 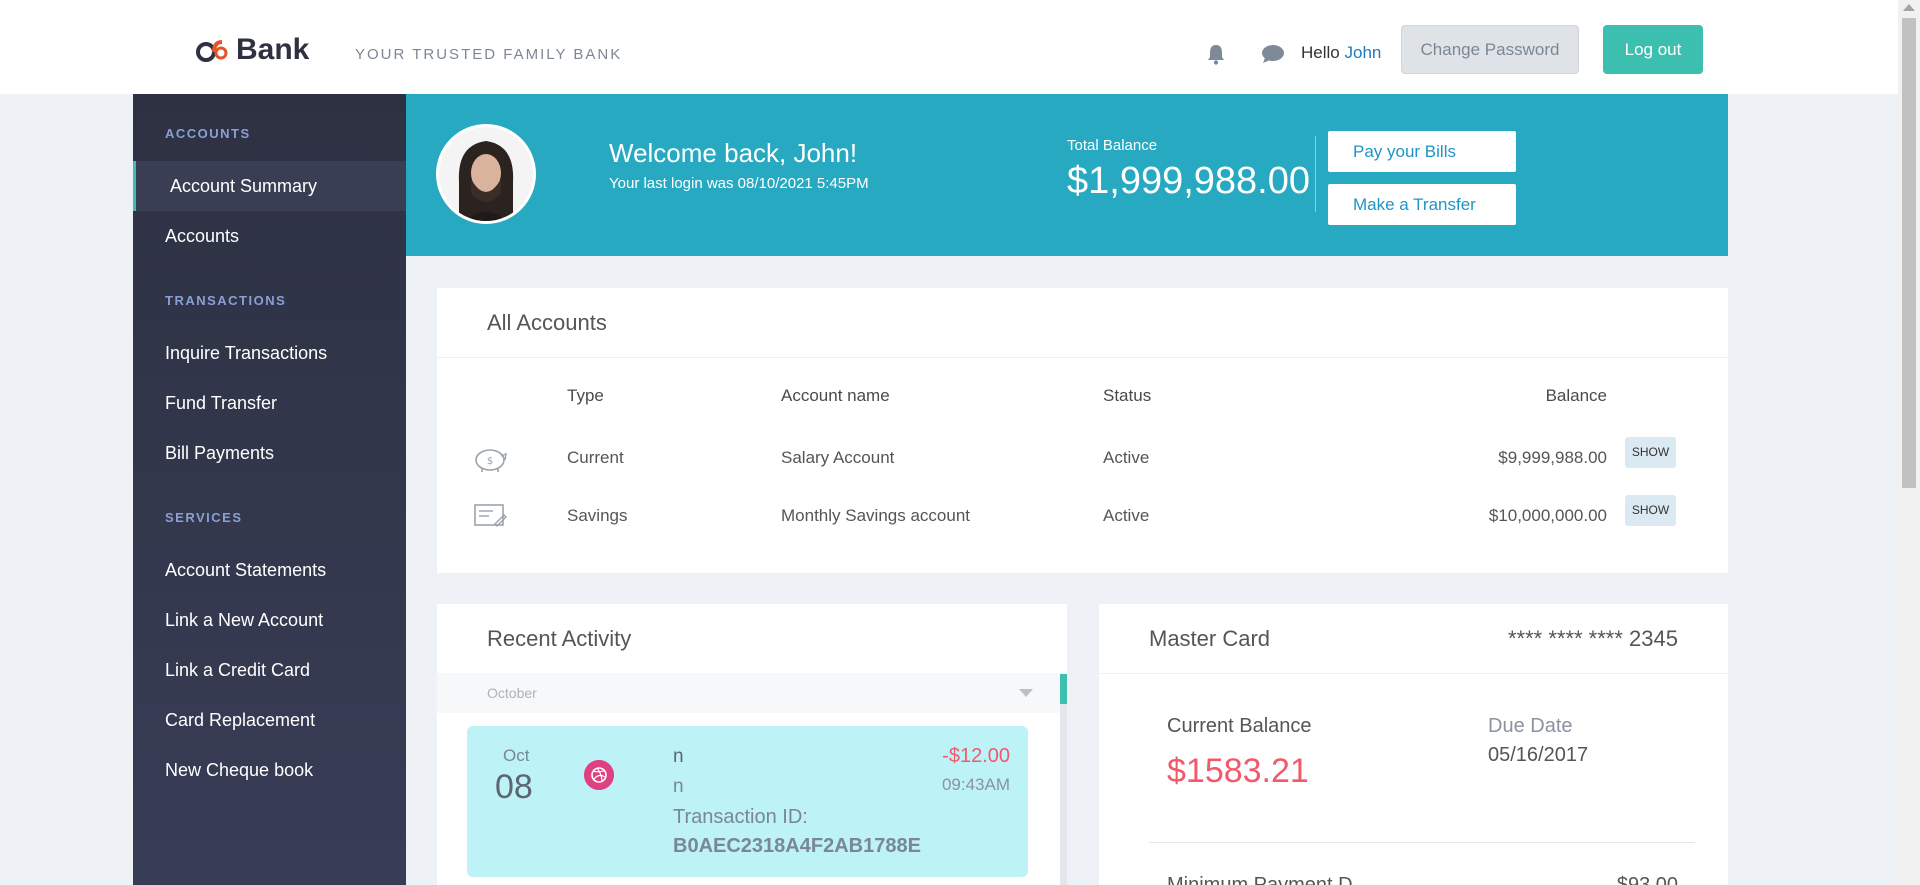 What do you see at coordinates (269, 186) in the screenshot?
I see `sidebar-item-account-summary: Account Summary` at bounding box center [269, 186].